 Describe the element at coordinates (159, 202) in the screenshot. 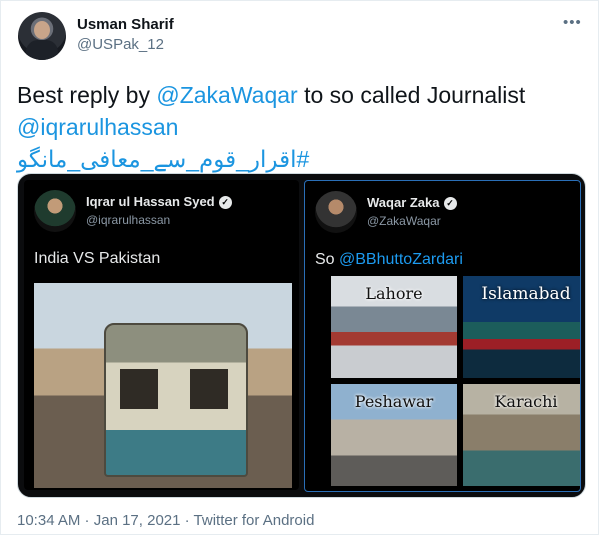

I see `left-name: Iqrar ul Hassan Syed ✓` at that location.